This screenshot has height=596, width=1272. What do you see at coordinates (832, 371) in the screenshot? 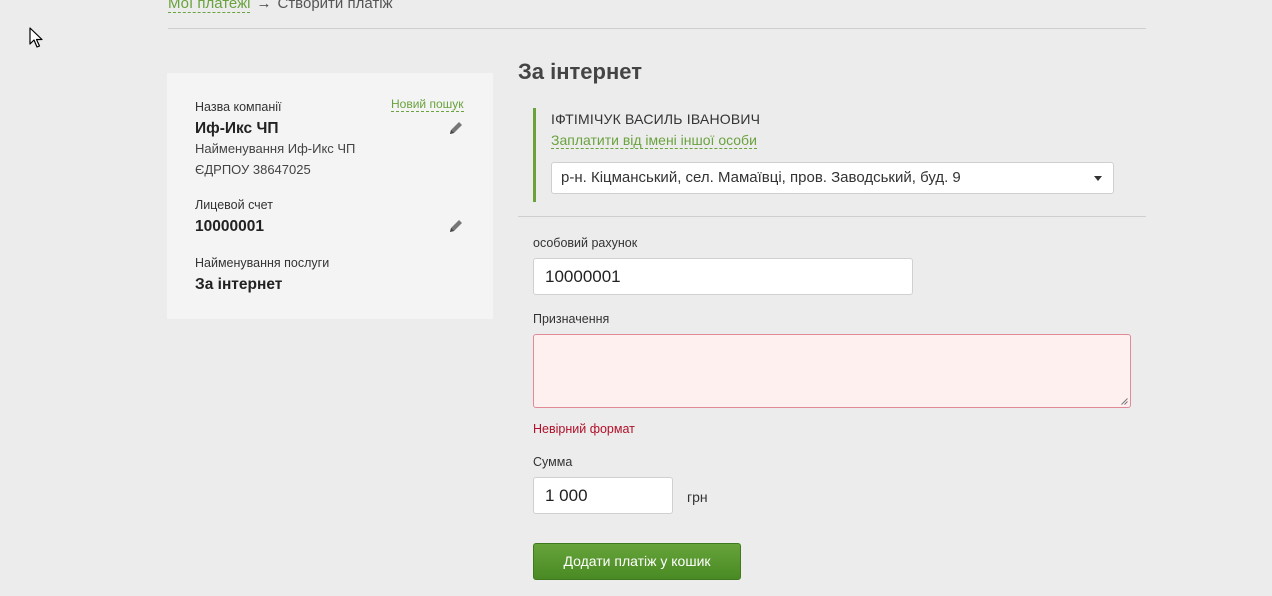
I see `purpose-textarea` at bounding box center [832, 371].